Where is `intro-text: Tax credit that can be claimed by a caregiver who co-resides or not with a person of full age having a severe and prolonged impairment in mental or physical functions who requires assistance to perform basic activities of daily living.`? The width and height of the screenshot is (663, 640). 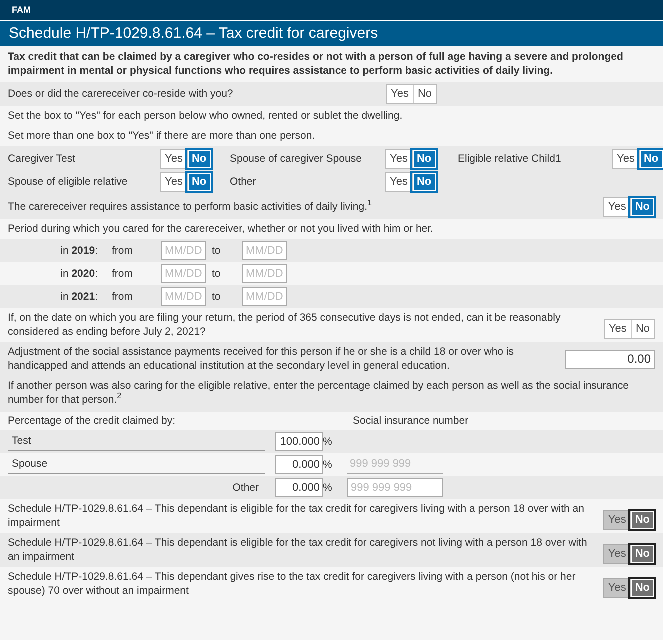 intro-text: Tax credit that can be claimed by a caregiver who co-resides or not with a person of full age having a severe and prolonged impairment in mental or physical functions who requires assistance to perform basic activities of daily living. is located at coordinates (316, 64).